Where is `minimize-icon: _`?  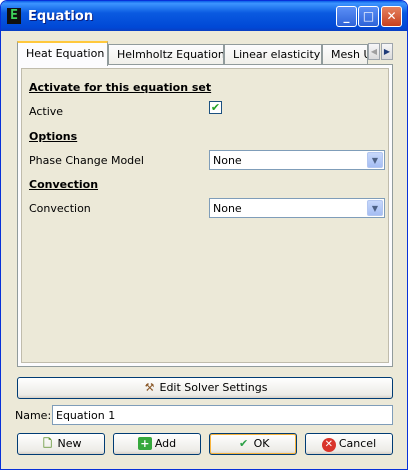 minimize-icon: _ is located at coordinates (346, 16).